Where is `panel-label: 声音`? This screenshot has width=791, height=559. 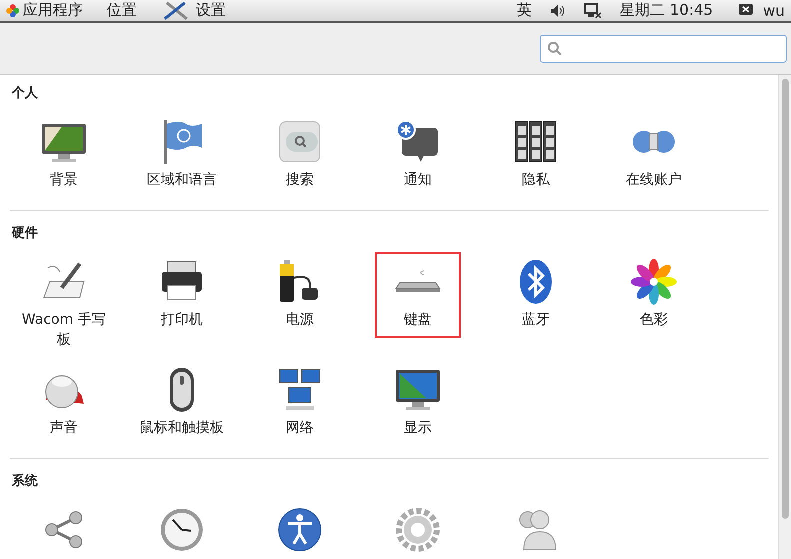 panel-label: 声音 is located at coordinates (64, 428).